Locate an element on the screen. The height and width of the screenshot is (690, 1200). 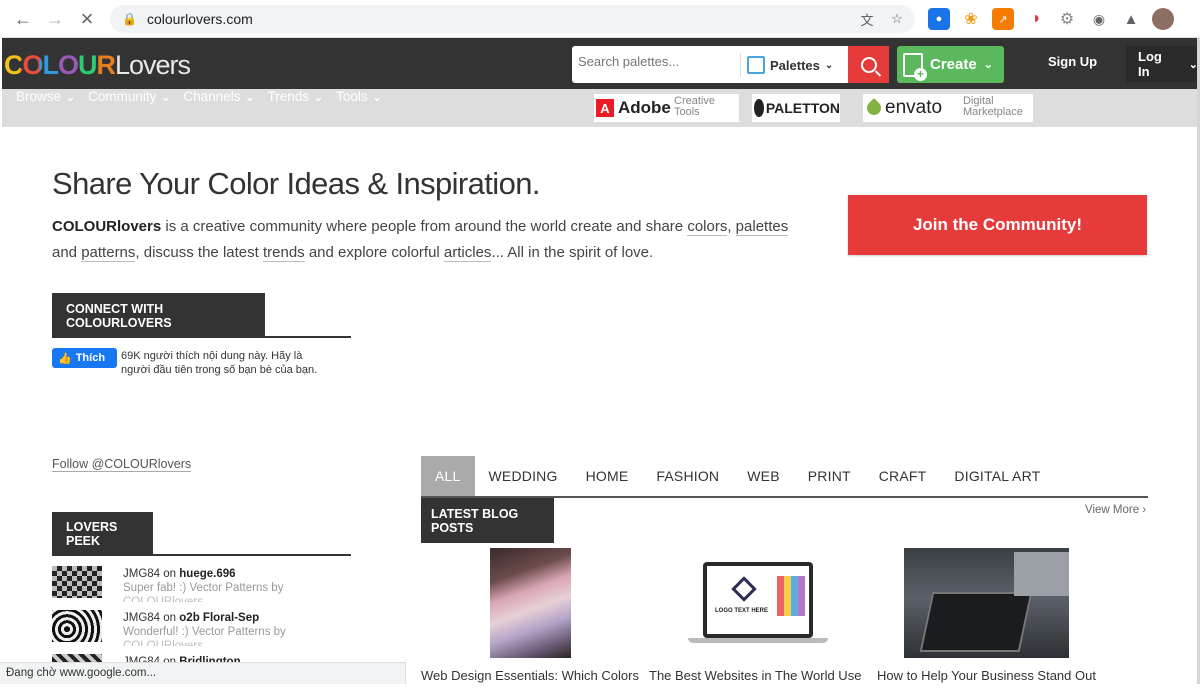
blog-post-title: Web Design Essentials: Which Colors is located at coordinates (530, 675).